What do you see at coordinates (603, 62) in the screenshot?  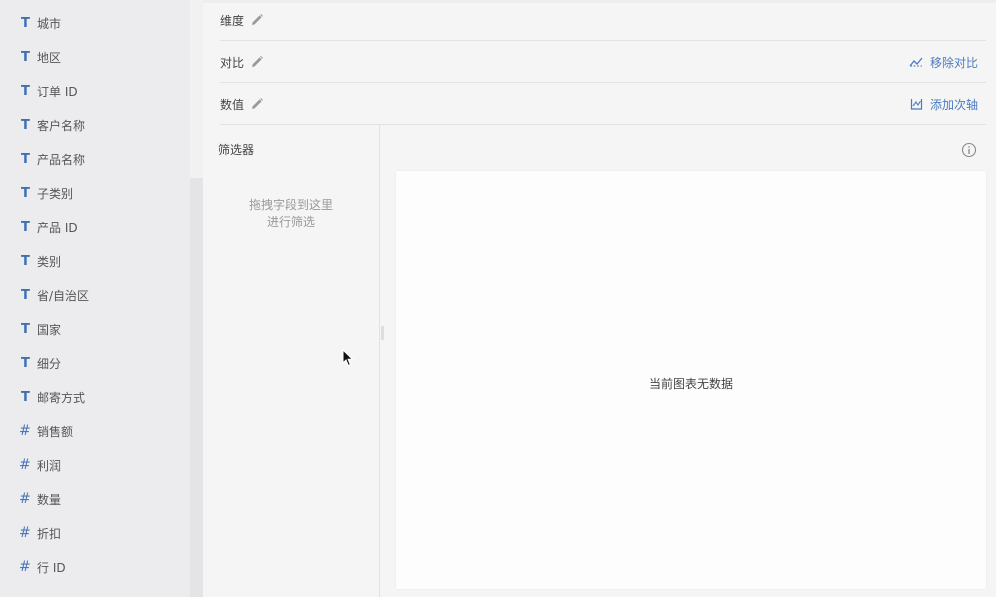 I see `compare-shelf: 对比 移除对比` at bounding box center [603, 62].